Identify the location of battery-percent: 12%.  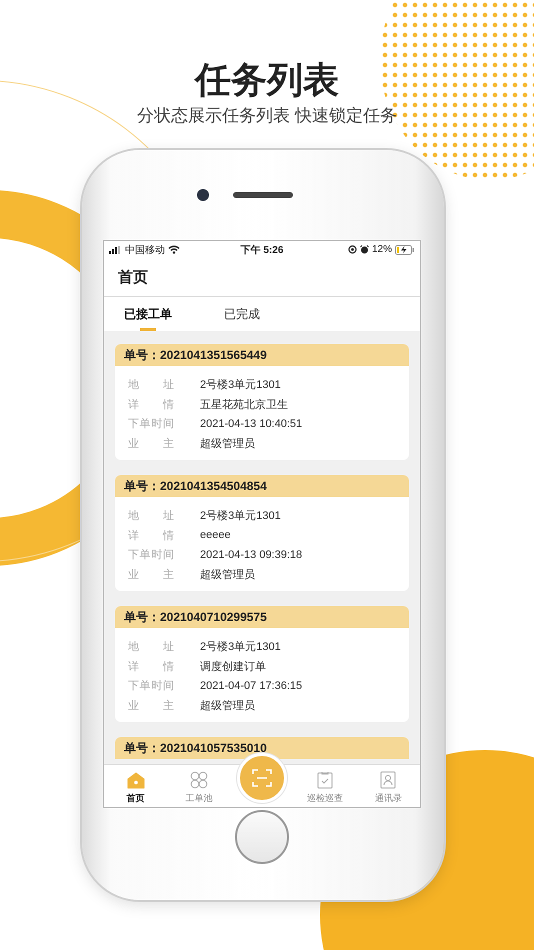
(382, 249).